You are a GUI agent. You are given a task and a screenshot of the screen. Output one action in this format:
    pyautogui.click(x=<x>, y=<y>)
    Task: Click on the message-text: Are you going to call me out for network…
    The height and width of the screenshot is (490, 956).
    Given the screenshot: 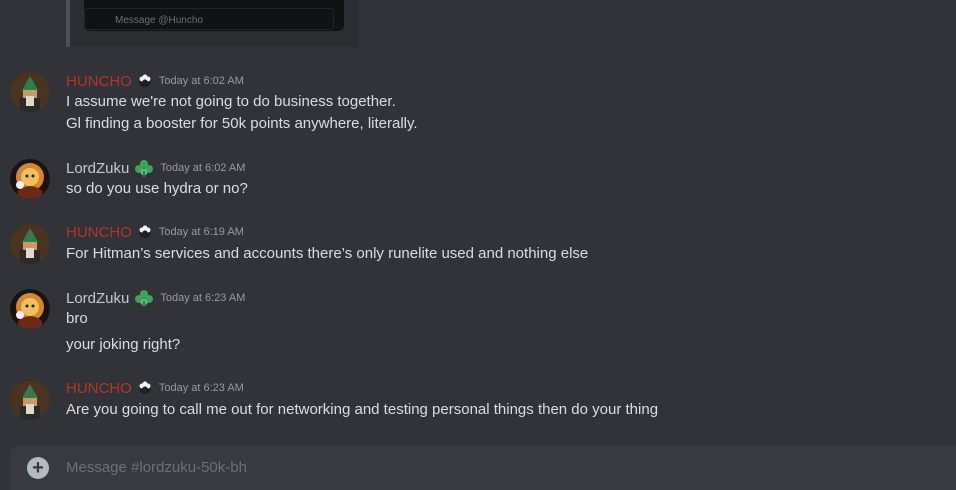 What is the action you would take?
    pyautogui.click(x=362, y=409)
    